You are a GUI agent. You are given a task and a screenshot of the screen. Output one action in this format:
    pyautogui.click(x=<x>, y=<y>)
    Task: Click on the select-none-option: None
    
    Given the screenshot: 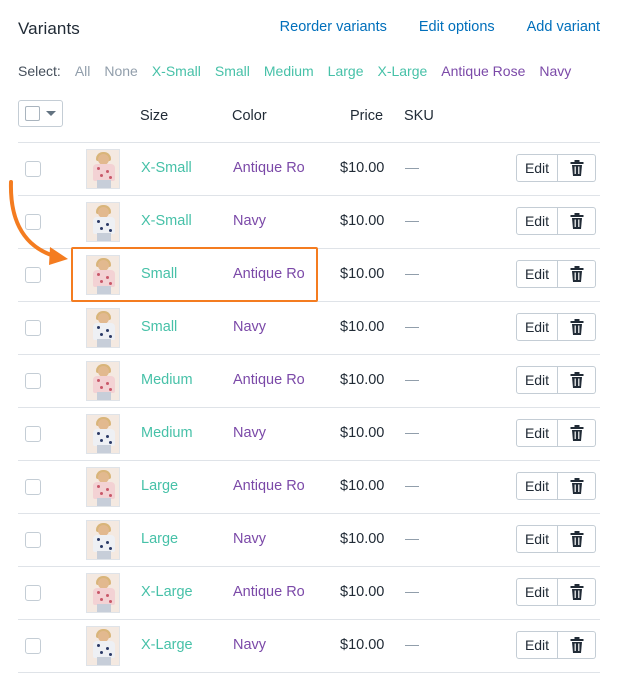 What is the action you would take?
    pyautogui.click(x=120, y=71)
    